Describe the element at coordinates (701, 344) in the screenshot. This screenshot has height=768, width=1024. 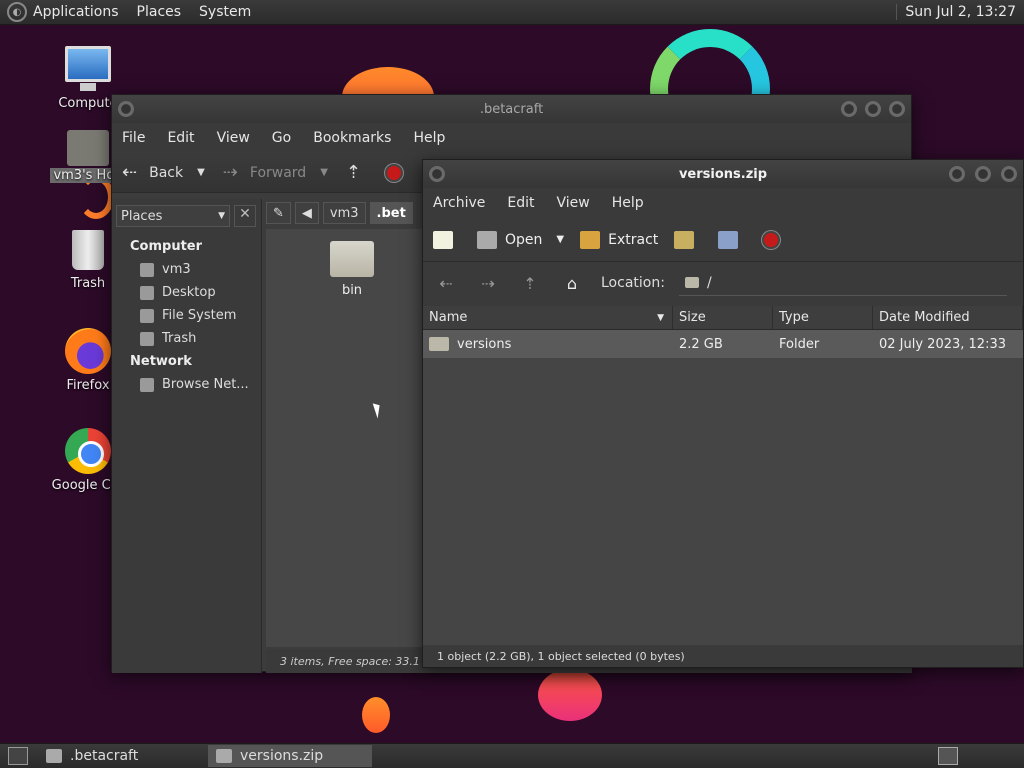
I see `cell-size: 2.2 GB` at that location.